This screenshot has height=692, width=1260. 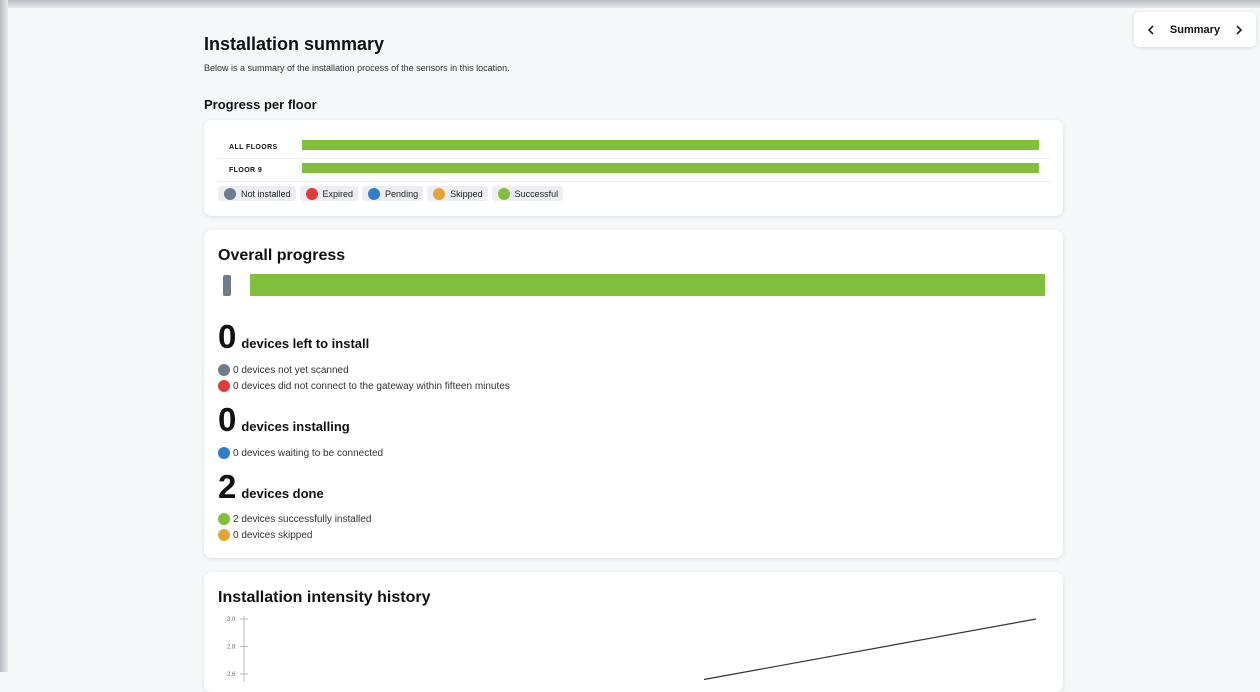 I want to click on stat-line: 2 devices successfully installed, so click(x=294, y=519).